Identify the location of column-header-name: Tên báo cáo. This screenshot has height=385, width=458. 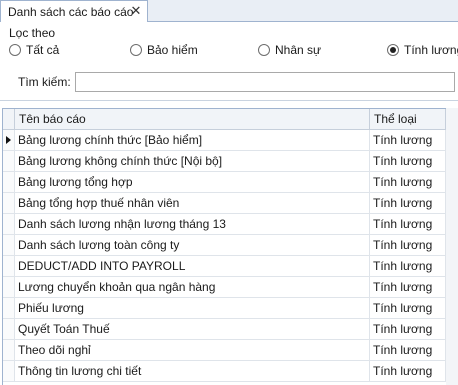
(192, 119).